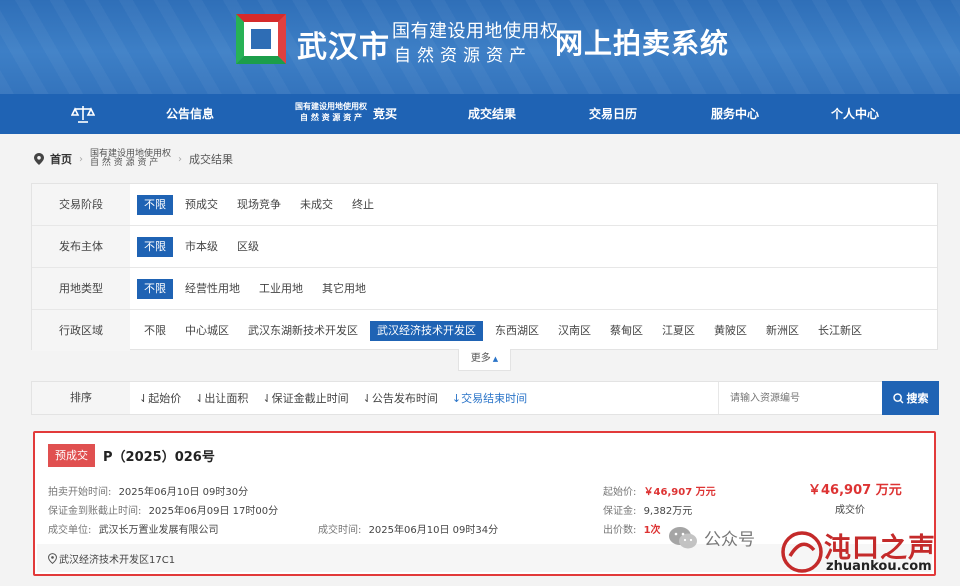 The height and width of the screenshot is (586, 960). Describe the element at coordinates (683, 537) in the screenshot. I see `wechat-icon` at that location.